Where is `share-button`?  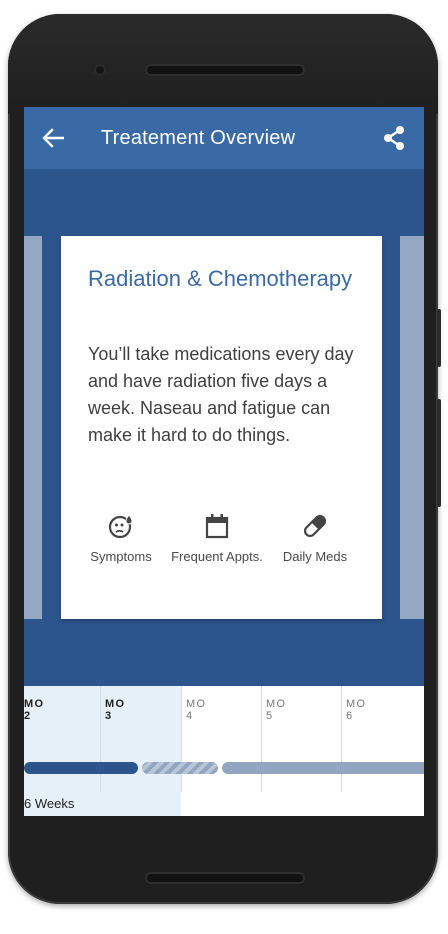 share-button is located at coordinates (394, 138).